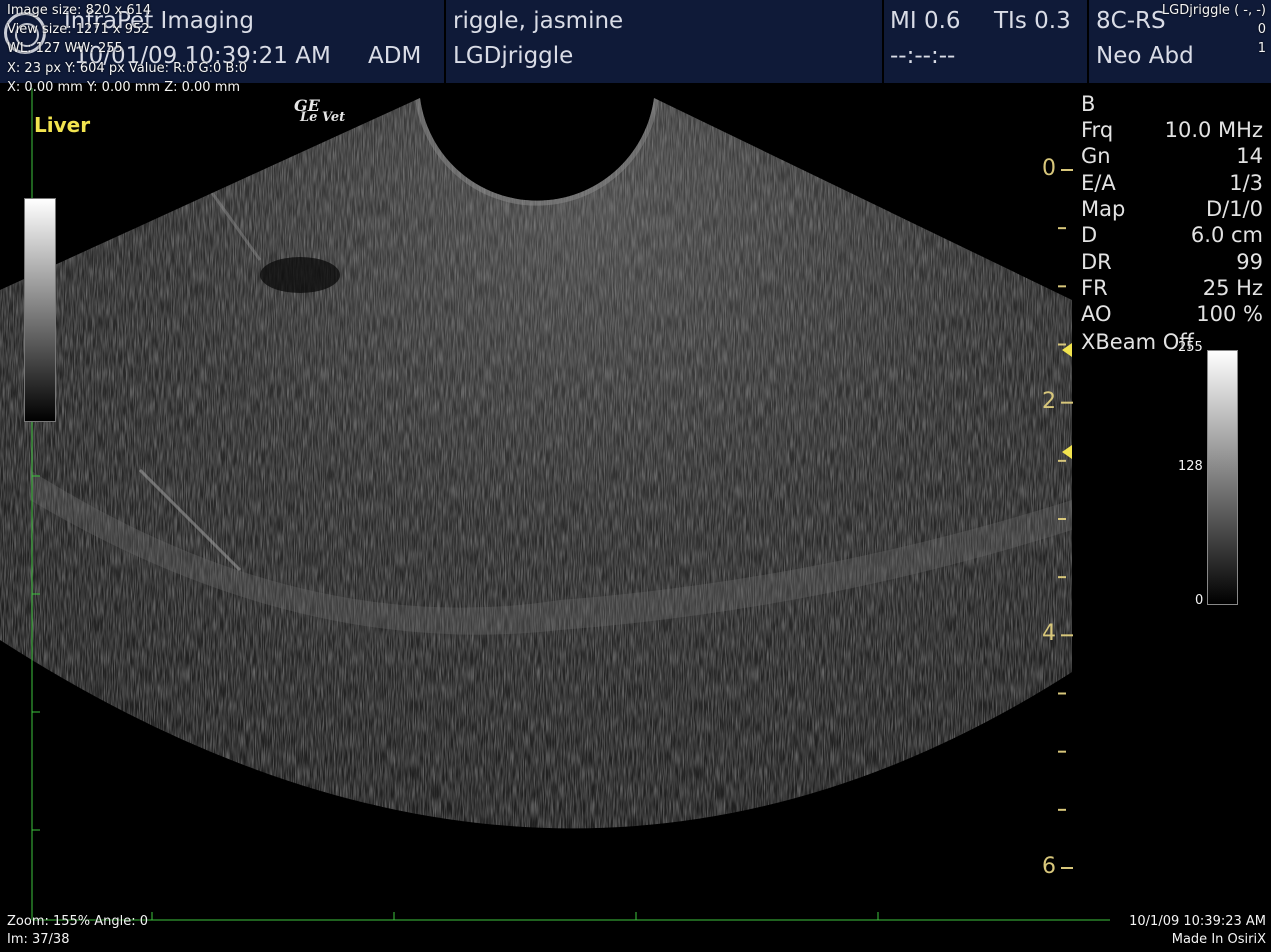  What do you see at coordinates (1261, 29) in the screenshot?
I see `corner-index-0: 0` at bounding box center [1261, 29].